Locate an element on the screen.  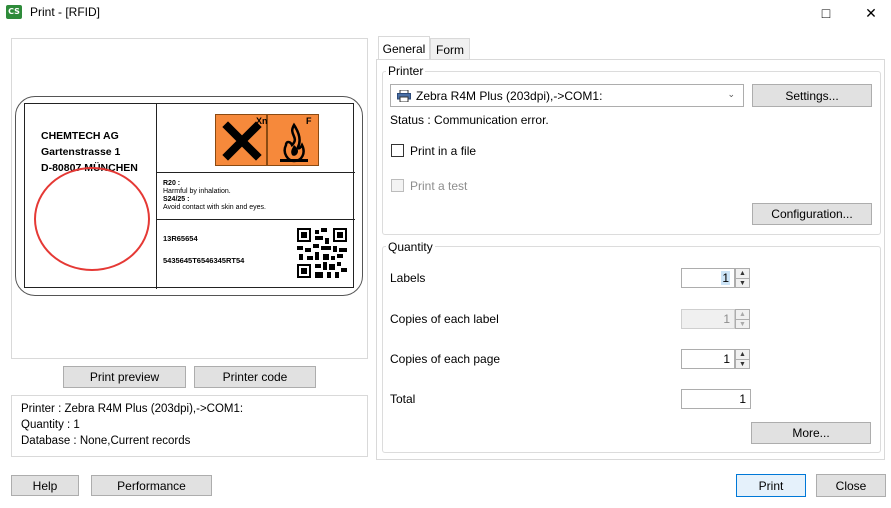
flammable-icon: F is located at coordinates (293, 140).